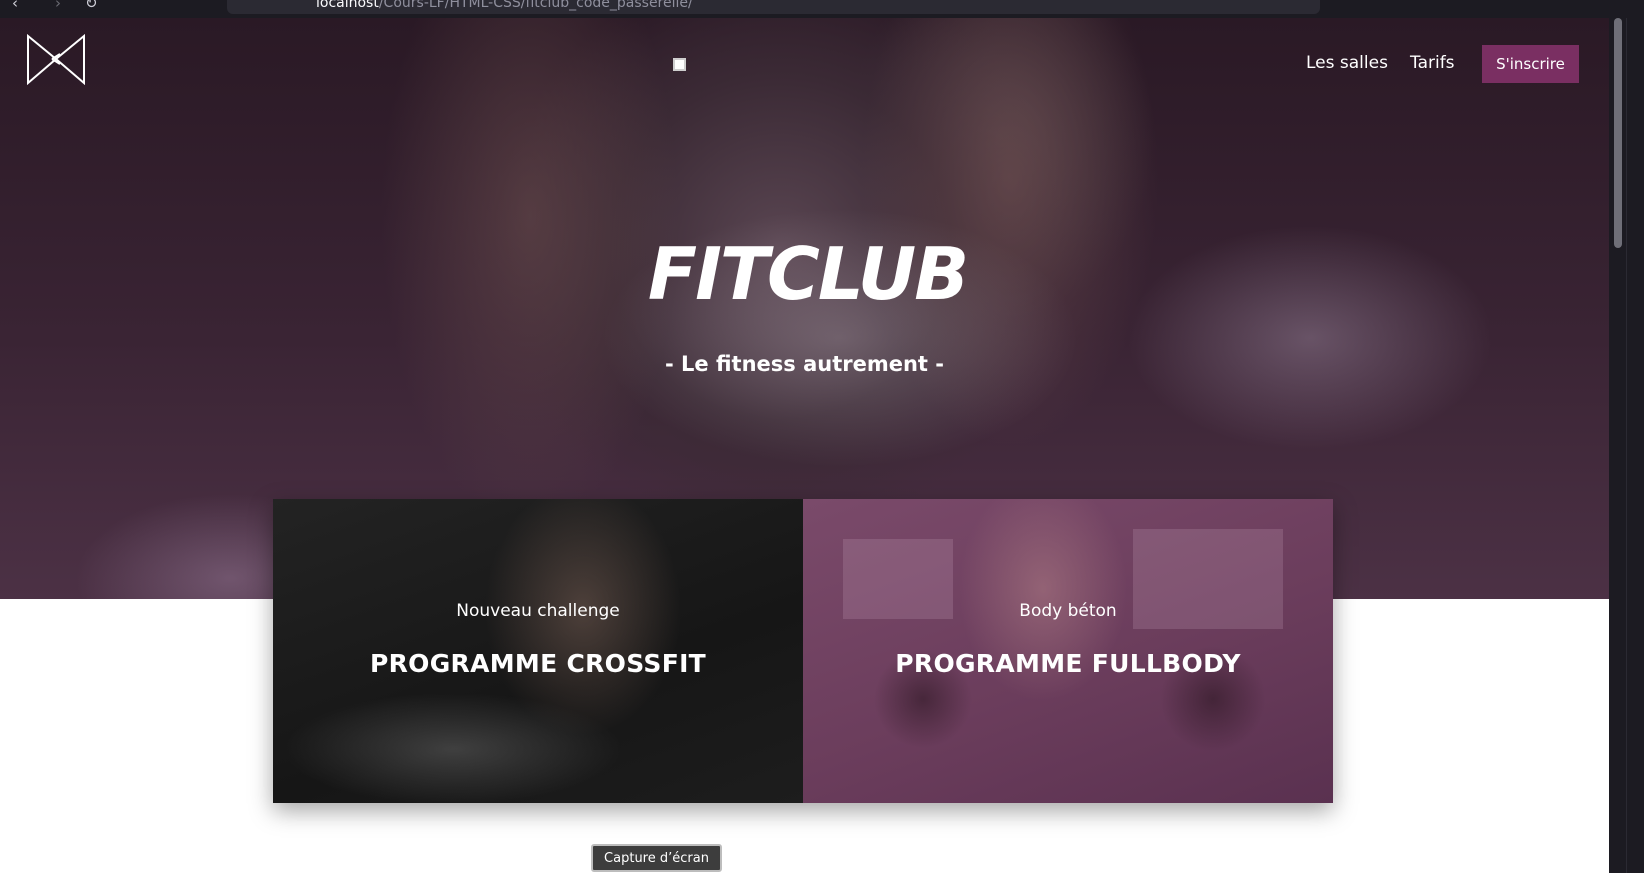  What do you see at coordinates (1635, 445) in the screenshot?
I see `sidebar-strip` at bounding box center [1635, 445].